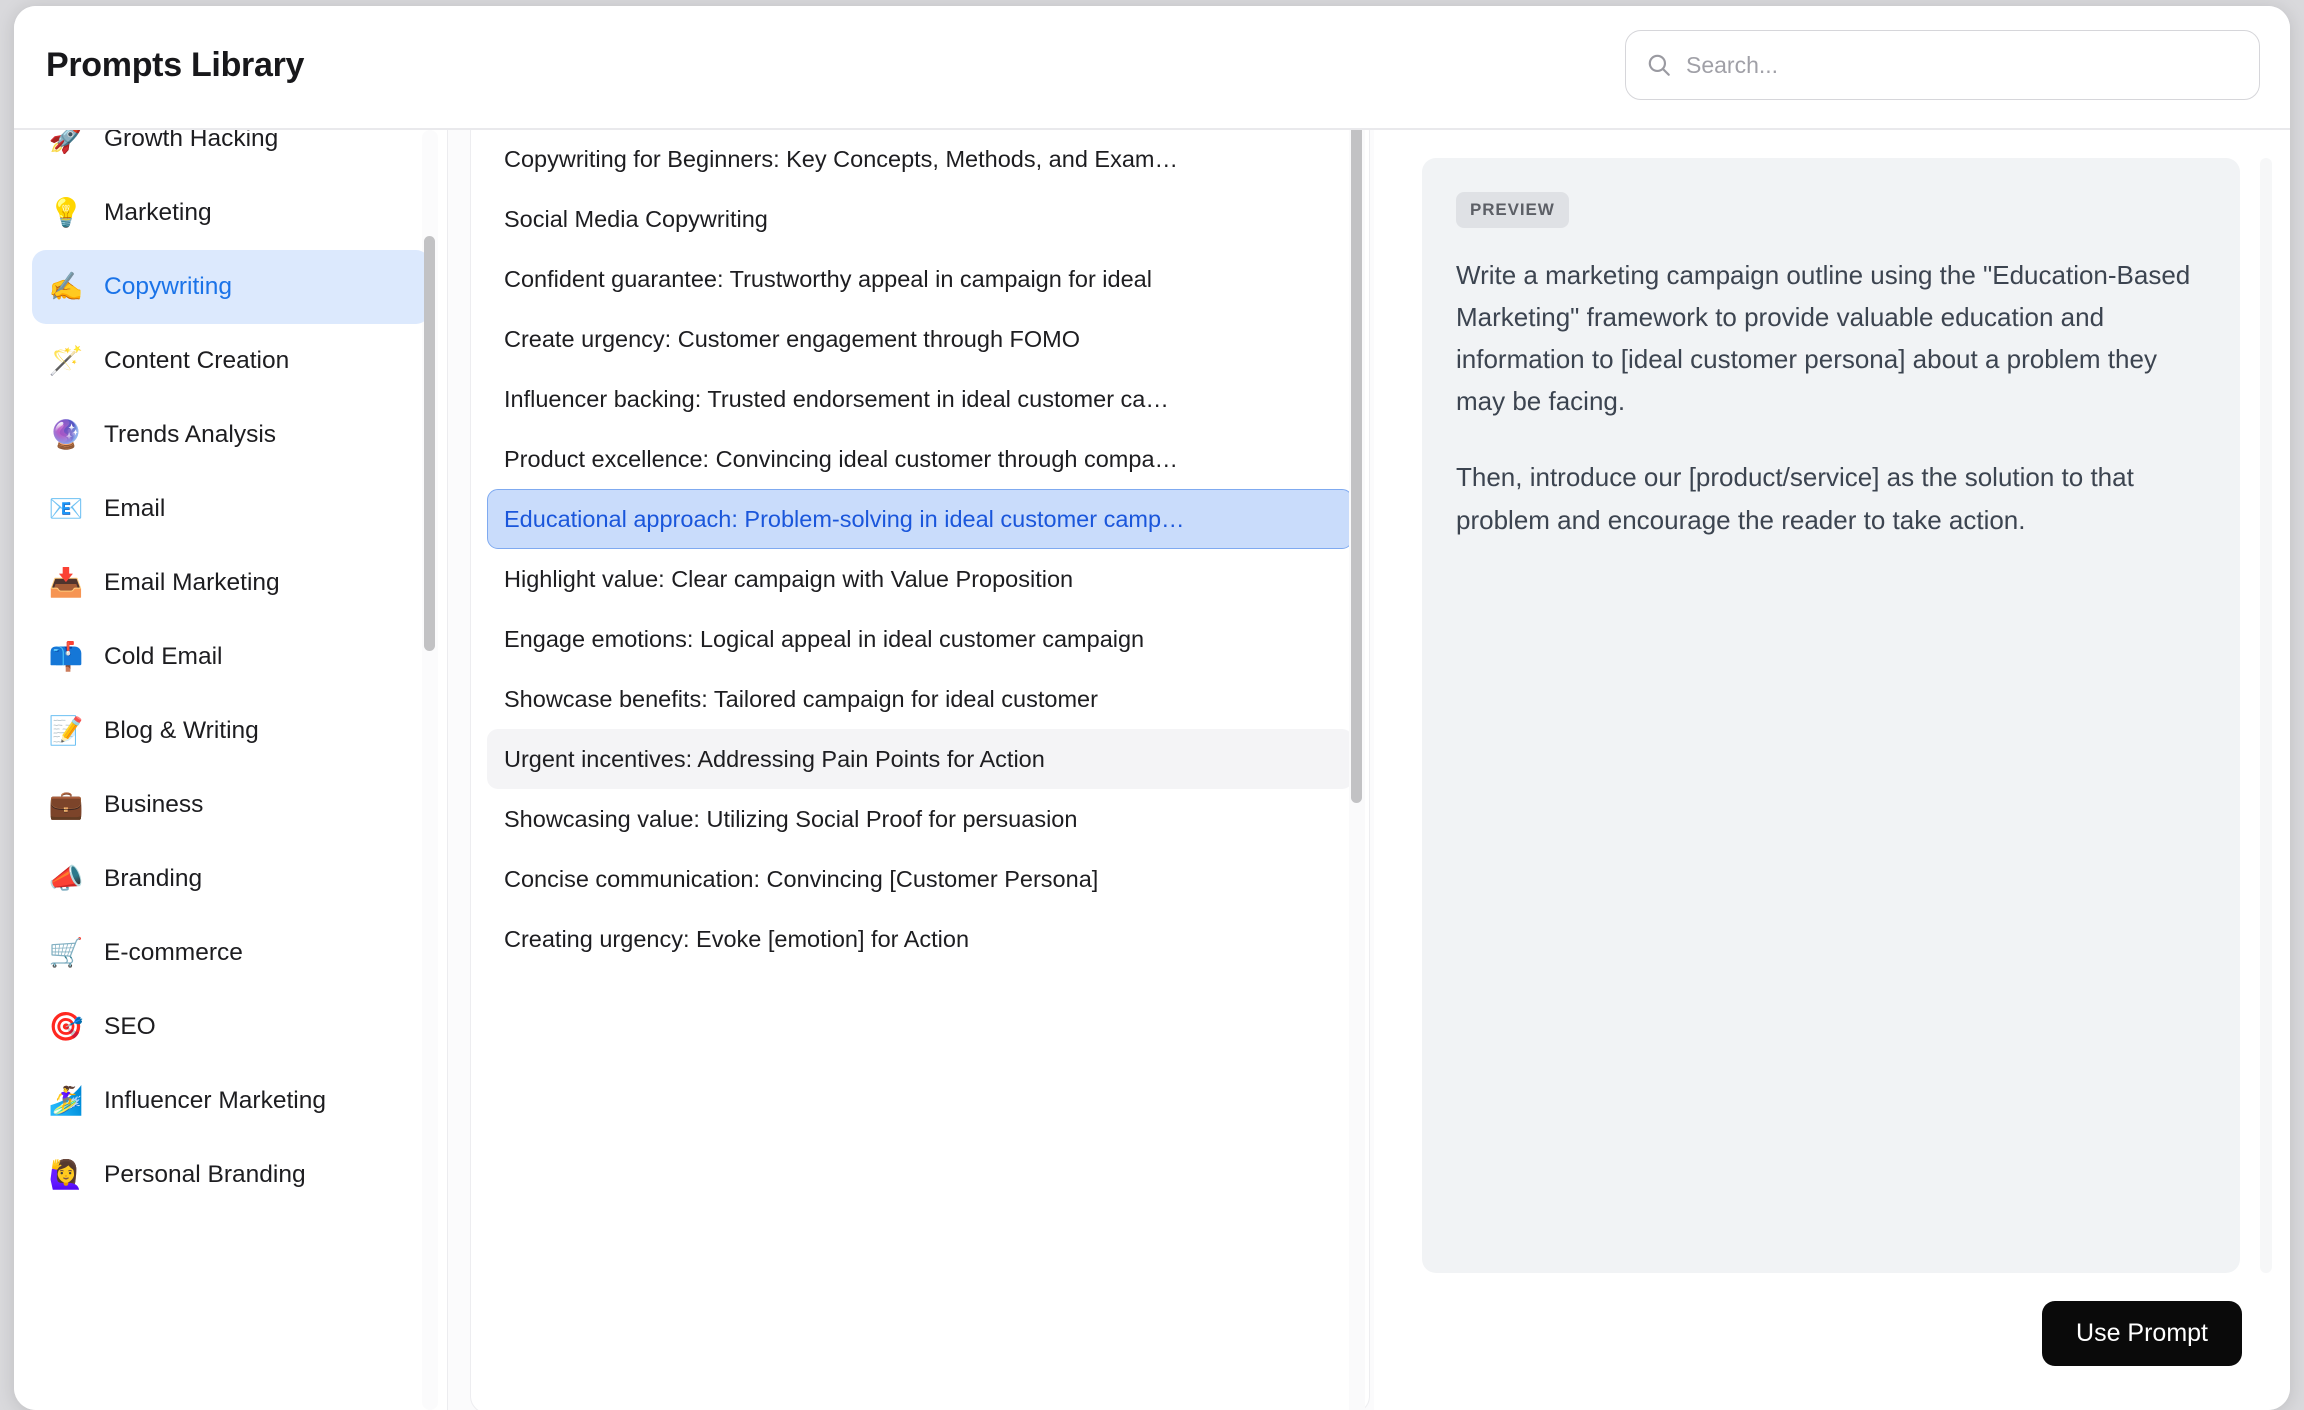 The height and width of the screenshot is (1410, 2304). Describe the element at coordinates (163, 656) in the screenshot. I see `sidebar-item-label: Cold Email` at that location.